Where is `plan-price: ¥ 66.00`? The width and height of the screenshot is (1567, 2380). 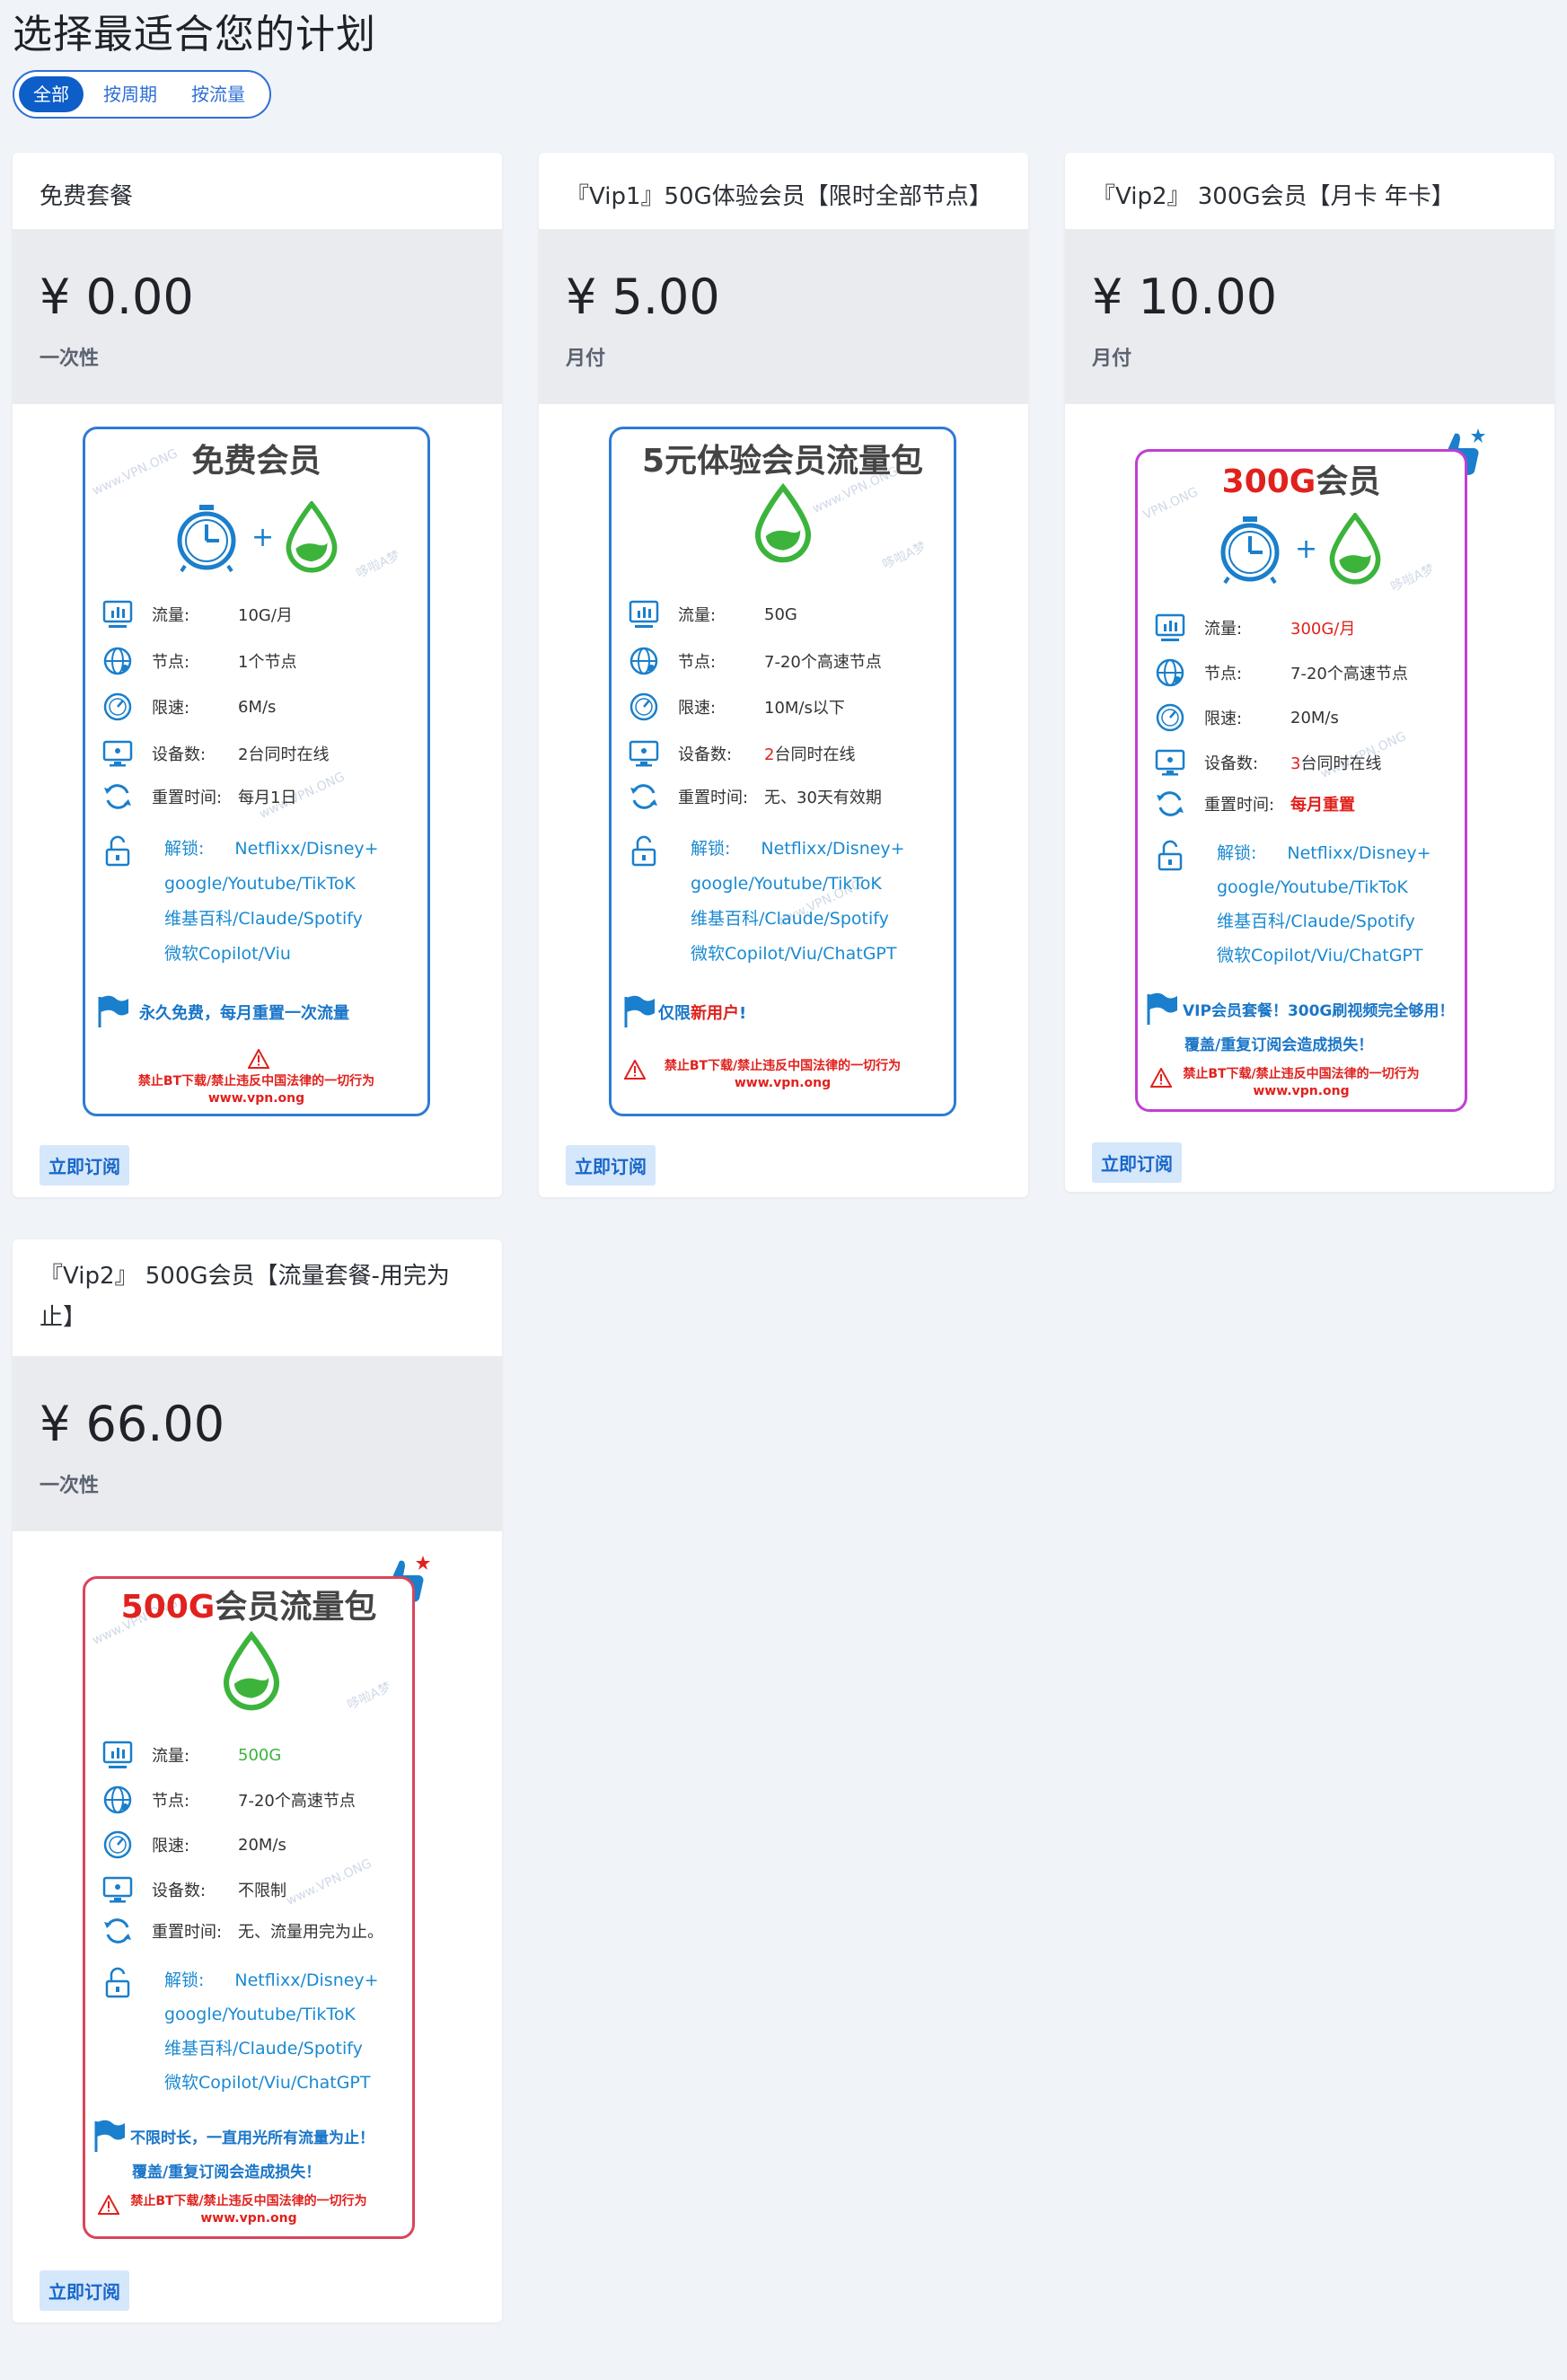
plan-price: ¥ 66.00 is located at coordinates (132, 1424).